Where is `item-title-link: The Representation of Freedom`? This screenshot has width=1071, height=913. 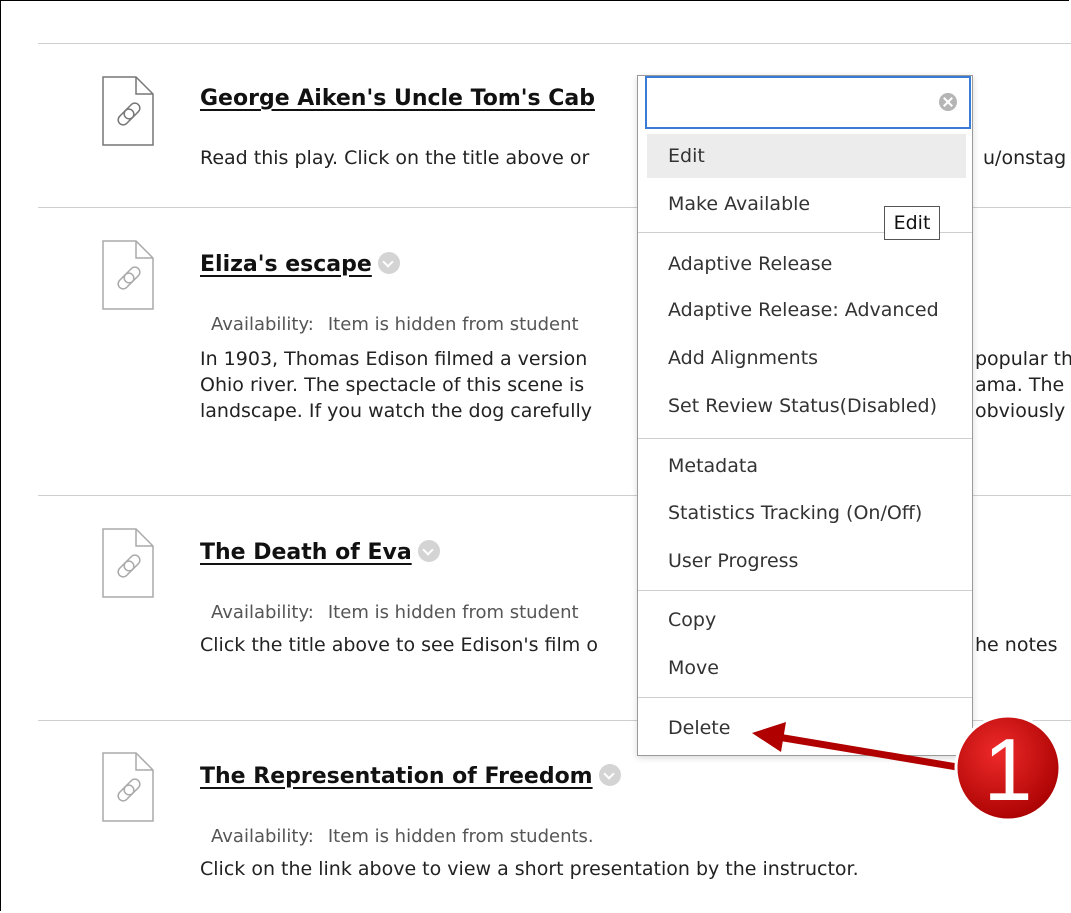
item-title-link: The Representation of Freedom is located at coordinates (410, 776).